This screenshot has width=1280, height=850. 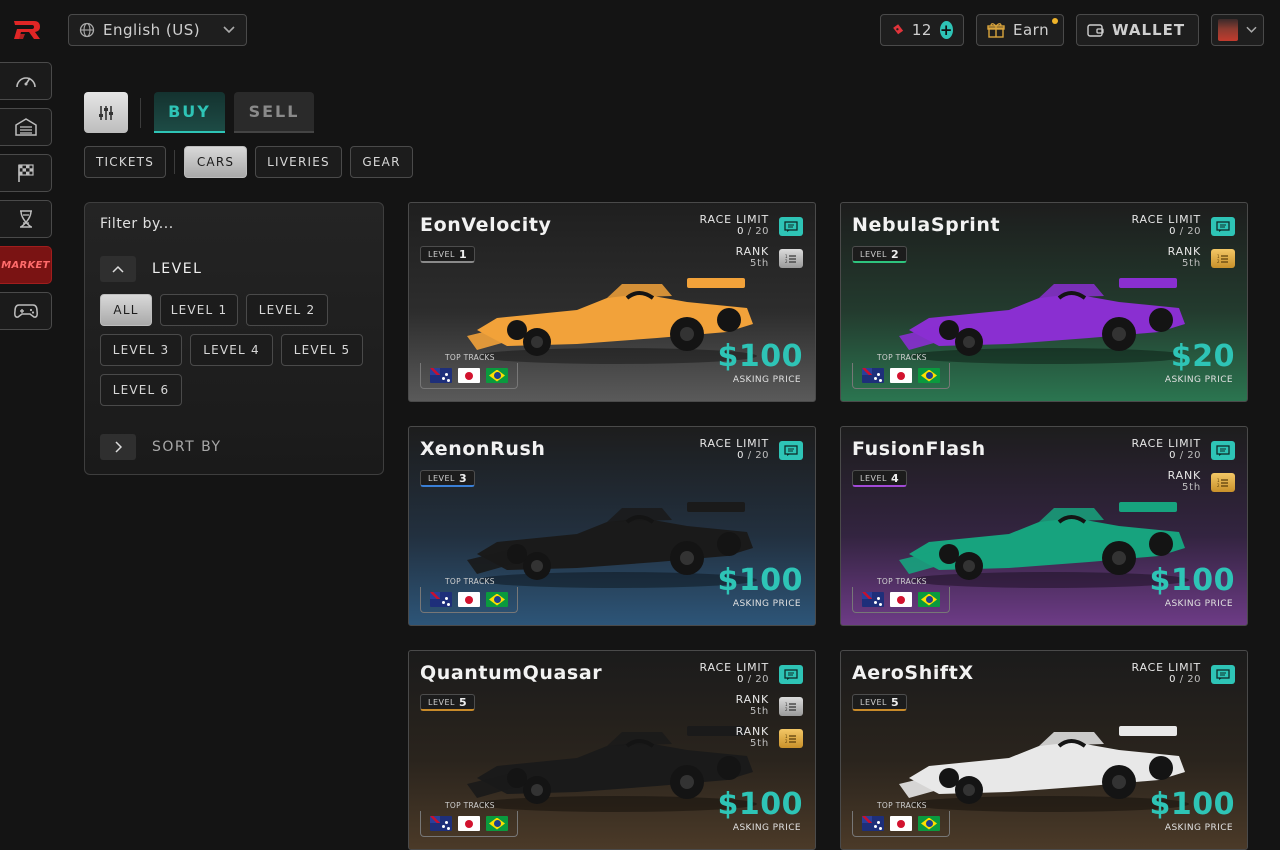 I want to click on car-image, so click(x=1044, y=321).